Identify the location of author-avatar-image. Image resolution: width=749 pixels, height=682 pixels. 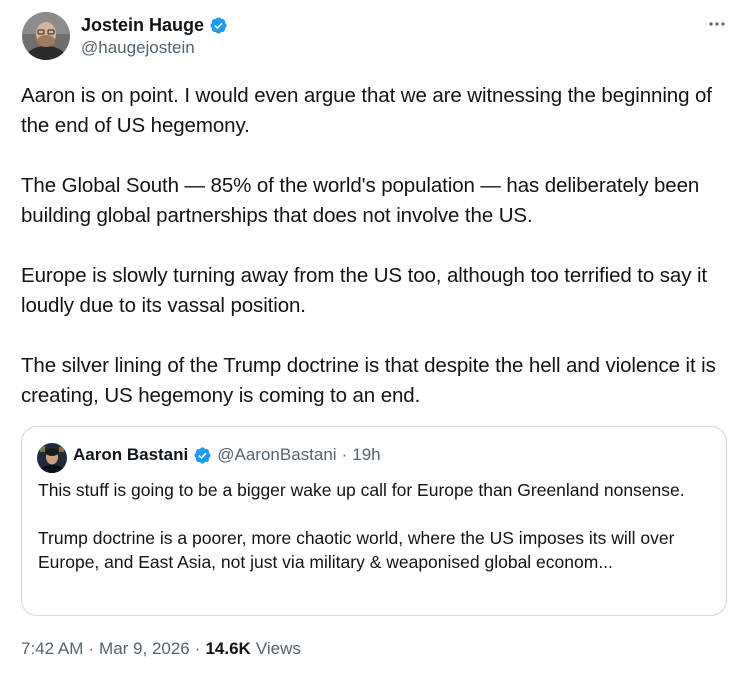
(46, 36).